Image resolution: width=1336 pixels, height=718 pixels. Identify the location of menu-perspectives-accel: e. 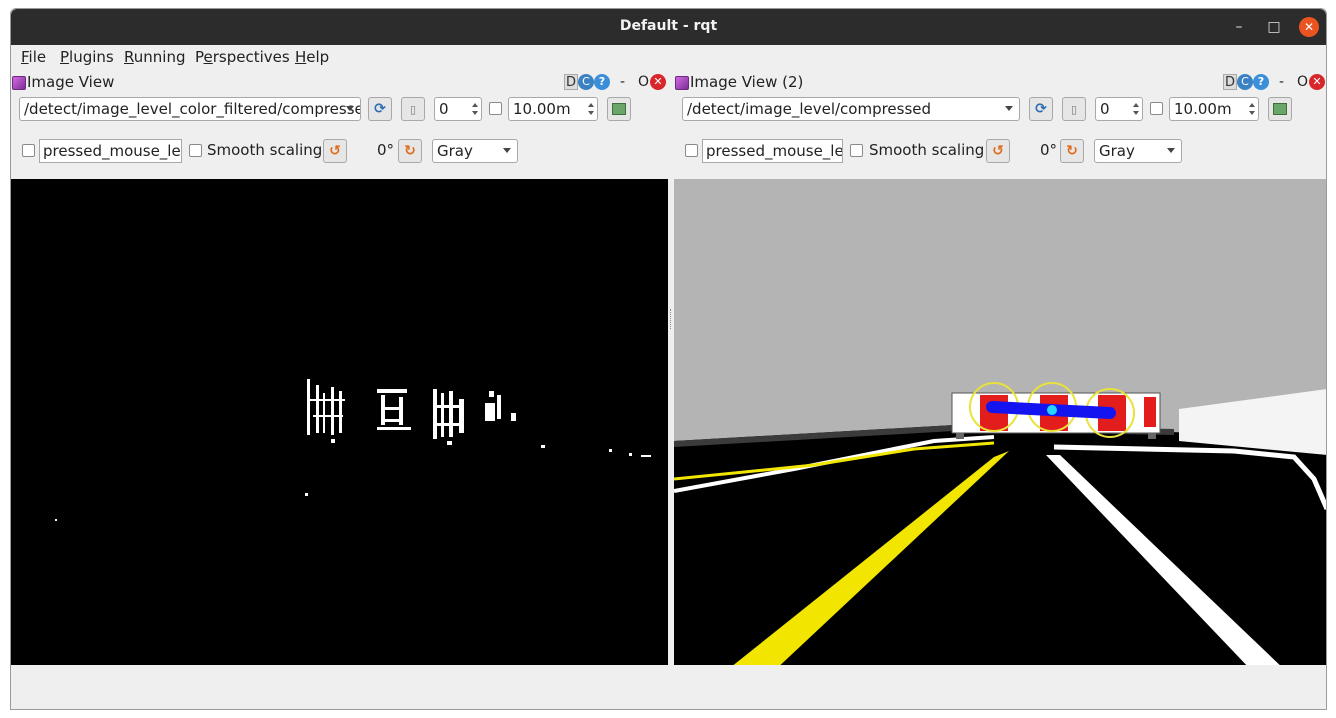
(208, 57).